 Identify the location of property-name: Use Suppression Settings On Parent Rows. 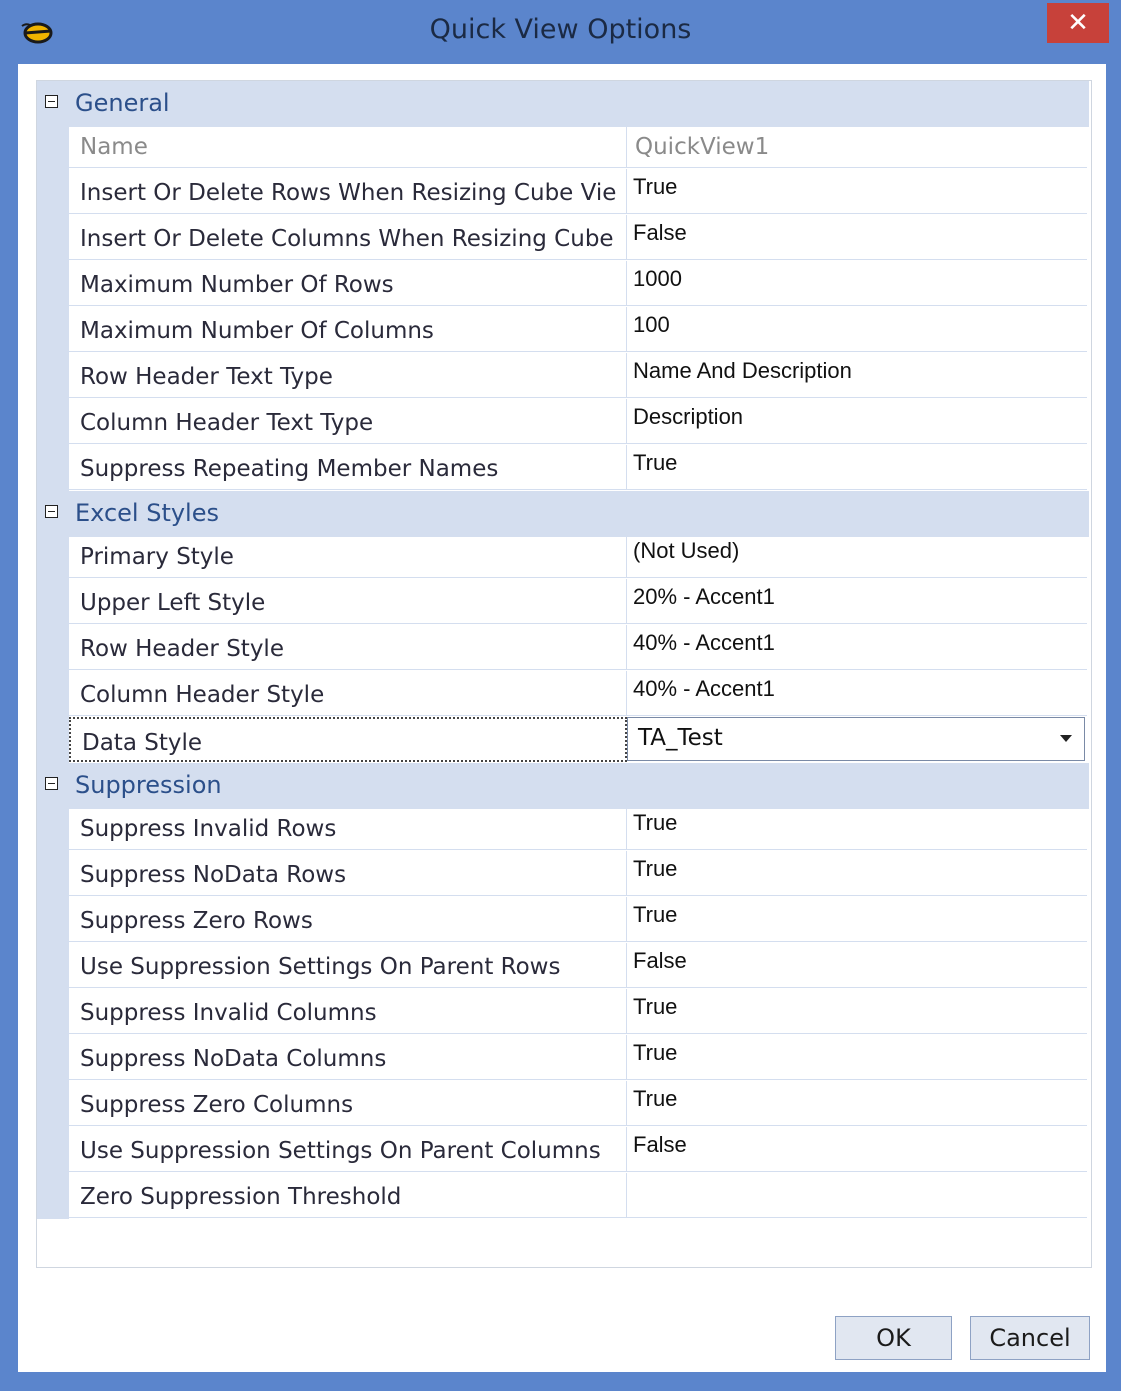
(348, 965).